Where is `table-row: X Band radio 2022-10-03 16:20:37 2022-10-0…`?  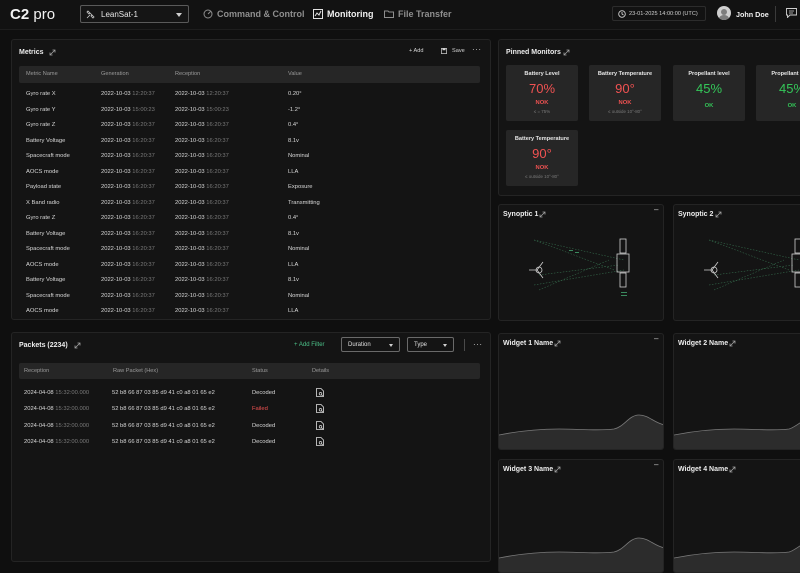
table-row: X Band radio 2022-10-03 16:20:37 2022-10-0… is located at coordinates (249, 204).